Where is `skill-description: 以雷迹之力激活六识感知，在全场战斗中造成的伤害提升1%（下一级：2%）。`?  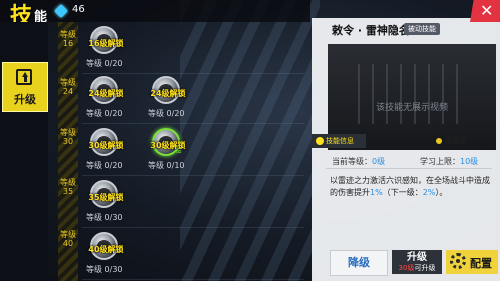
skill-description: 以雷迹之力激活六识感知，在全场战斗中造成的伤害提升1%（下一级：2%）。 is located at coordinates (410, 187).